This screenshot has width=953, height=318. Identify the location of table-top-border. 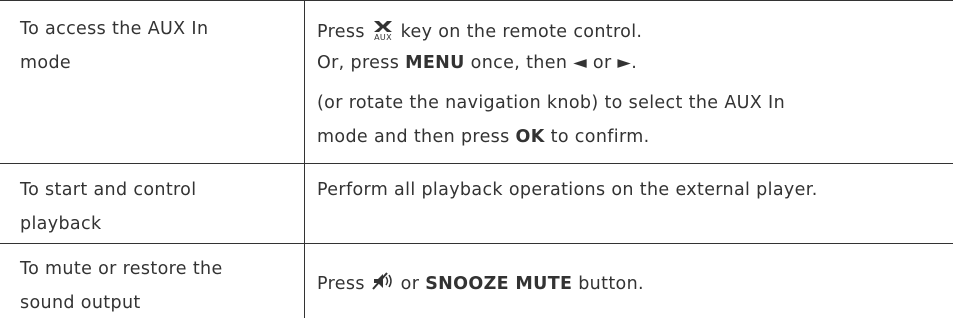
(476, 0).